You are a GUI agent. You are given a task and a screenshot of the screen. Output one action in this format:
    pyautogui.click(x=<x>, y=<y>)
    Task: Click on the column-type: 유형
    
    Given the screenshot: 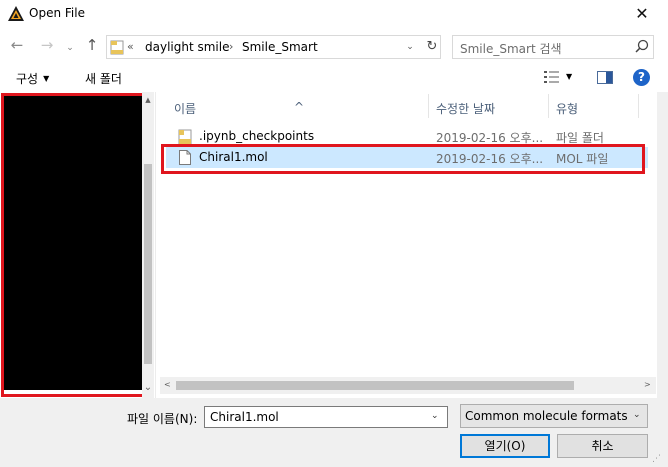 What is the action you would take?
    pyautogui.click(x=567, y=108)
    